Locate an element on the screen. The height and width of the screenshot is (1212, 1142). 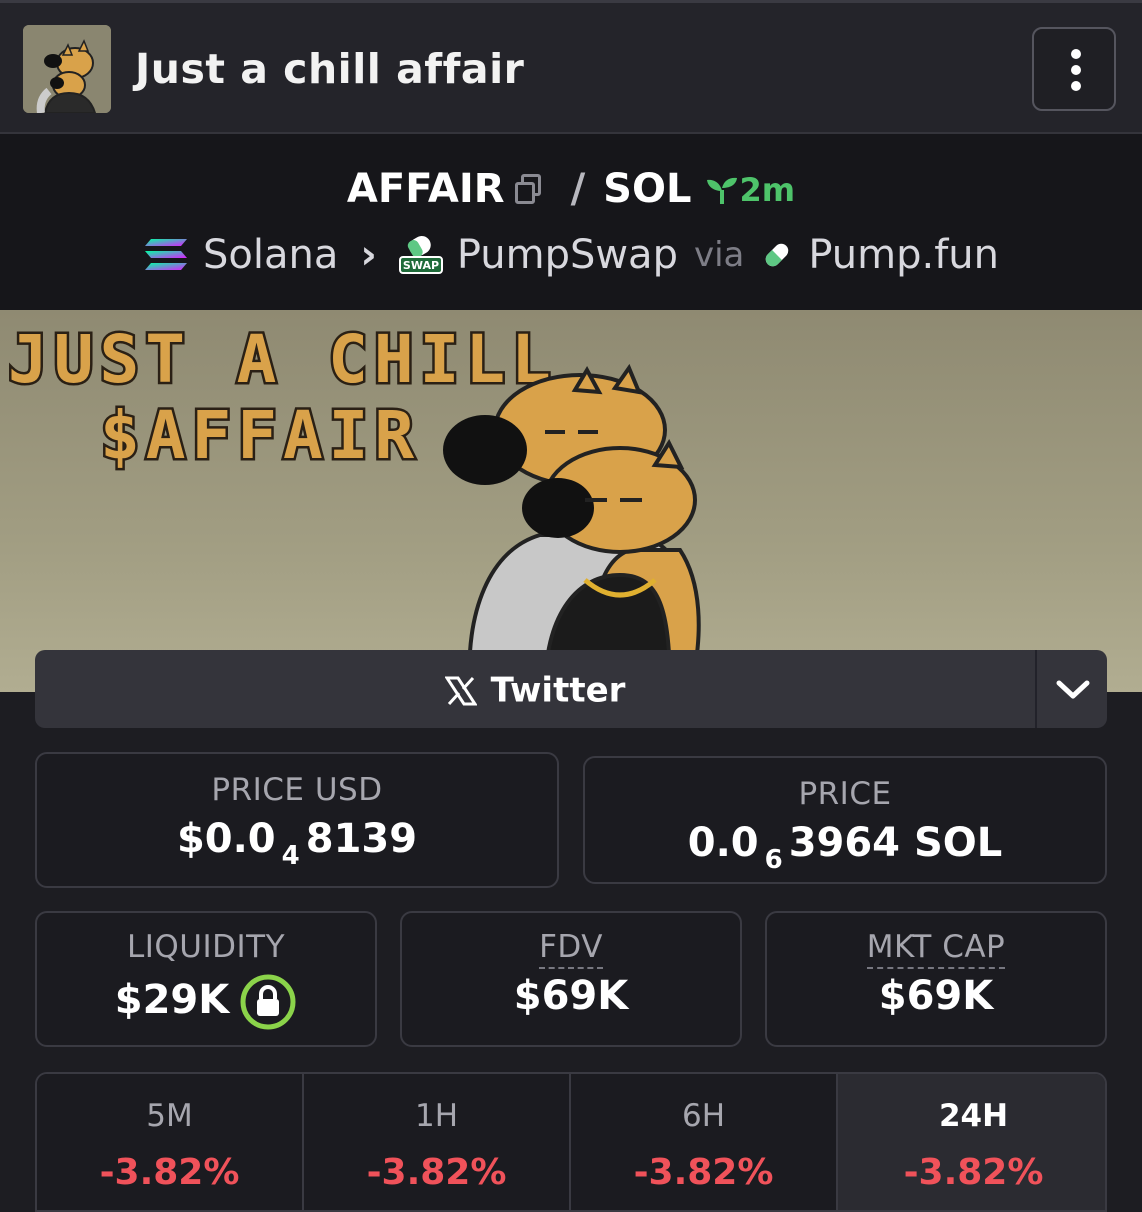
liquidity-value-row: $29K is located at coordinates (206, 1002).